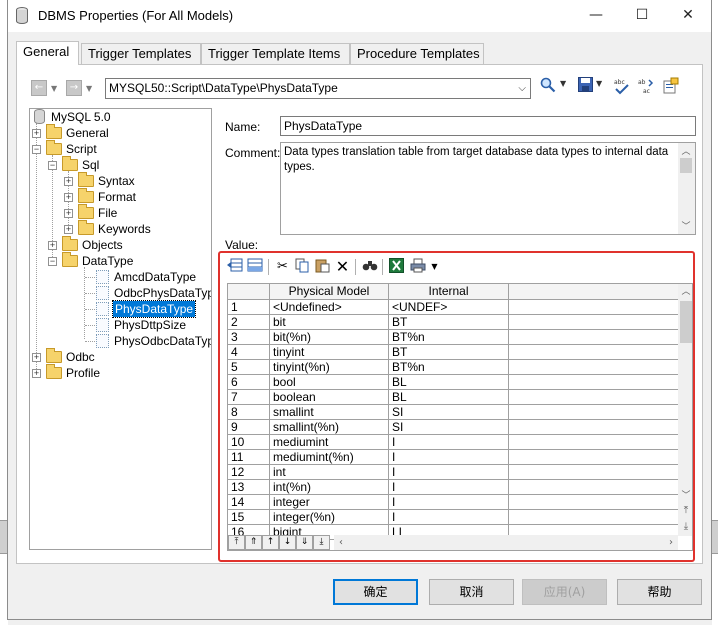 This screenshot has width=718, height=625. I want to click on scroll-page-up-icon: ⤒, so click(685, 511).